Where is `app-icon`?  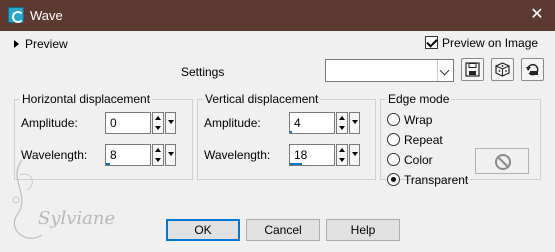
app-icon is located at coordinates (16, 15).